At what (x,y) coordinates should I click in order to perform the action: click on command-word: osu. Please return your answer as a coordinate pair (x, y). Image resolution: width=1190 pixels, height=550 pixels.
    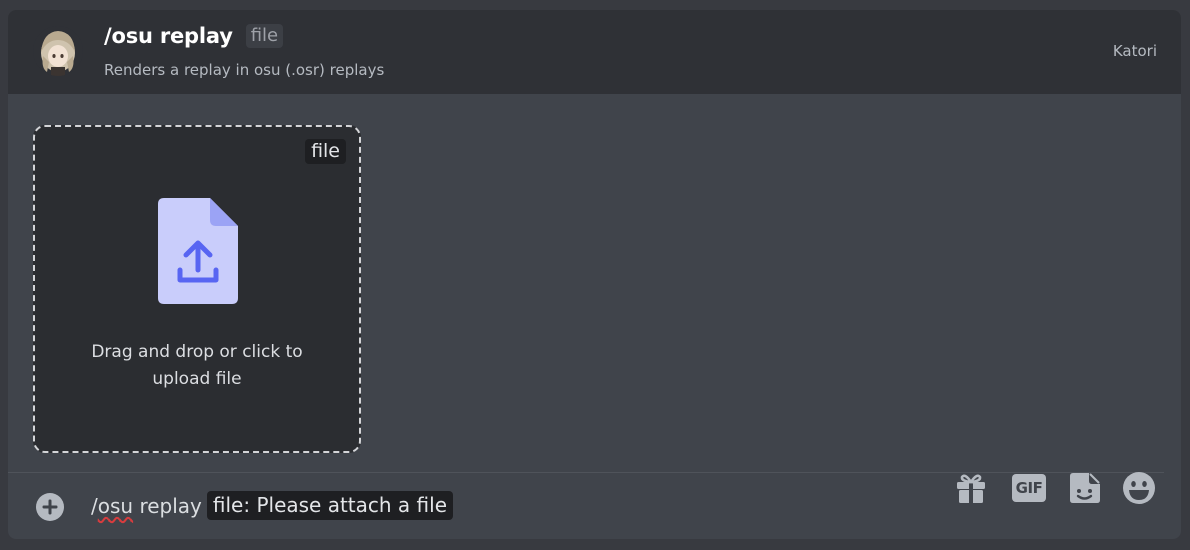
    Looking at the image, I should click on (115, 505).